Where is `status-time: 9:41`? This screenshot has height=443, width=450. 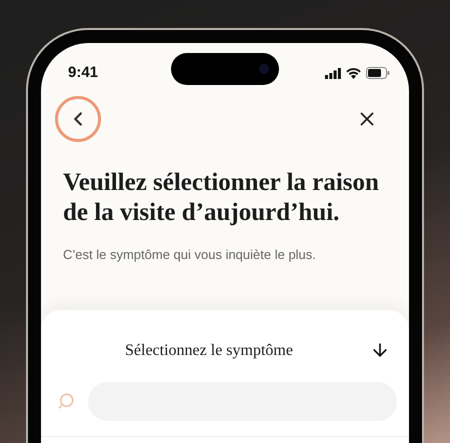 status-time: 9:41 is located at coordinates (83, 72).